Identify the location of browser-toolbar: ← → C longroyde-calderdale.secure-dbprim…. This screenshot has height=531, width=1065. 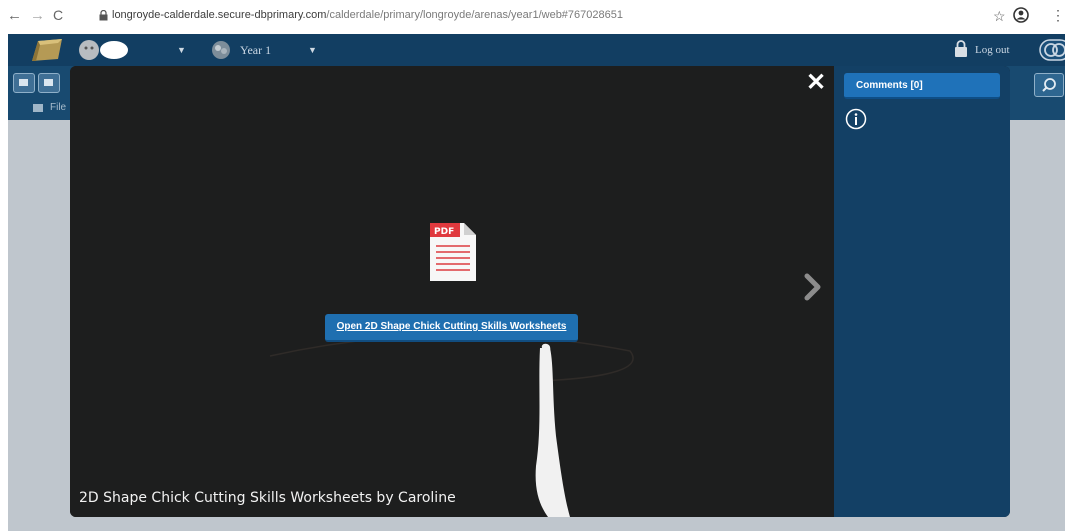
(532, 17).